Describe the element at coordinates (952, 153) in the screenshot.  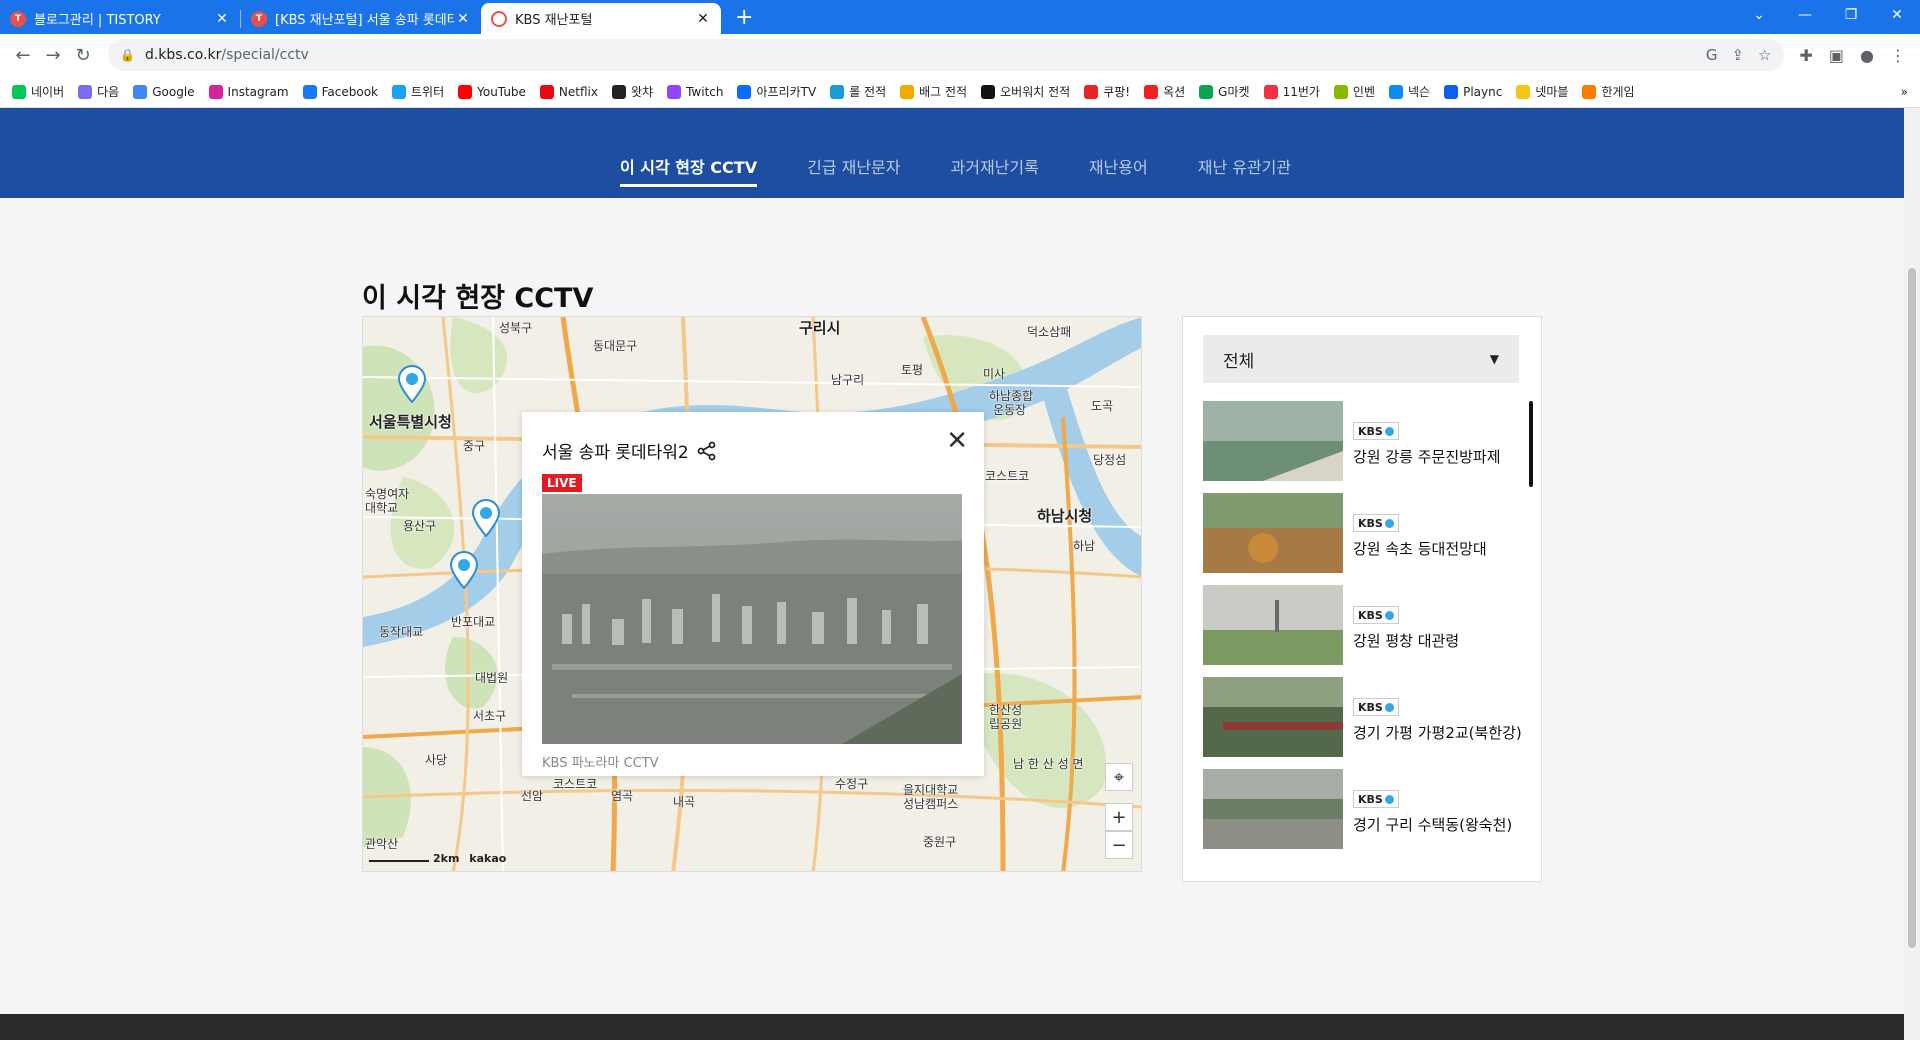
I see `hero-banner: 이 시각 현장 CCTV 긴급 재난문자 과거재난기록 재난용어 재난 유관기관` at that location.